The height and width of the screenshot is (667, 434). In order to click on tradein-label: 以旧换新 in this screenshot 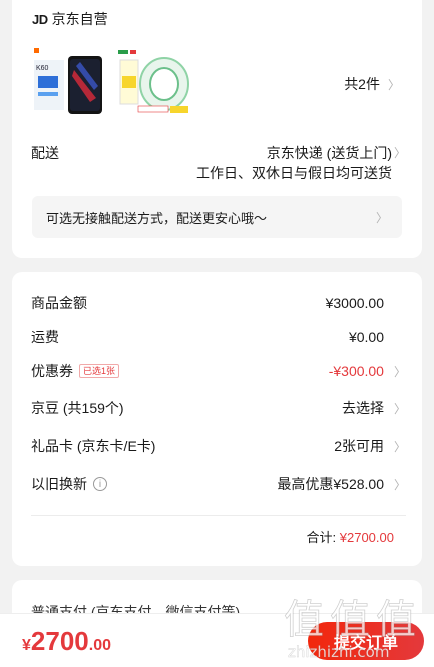, I will do `click(59, 484)`.